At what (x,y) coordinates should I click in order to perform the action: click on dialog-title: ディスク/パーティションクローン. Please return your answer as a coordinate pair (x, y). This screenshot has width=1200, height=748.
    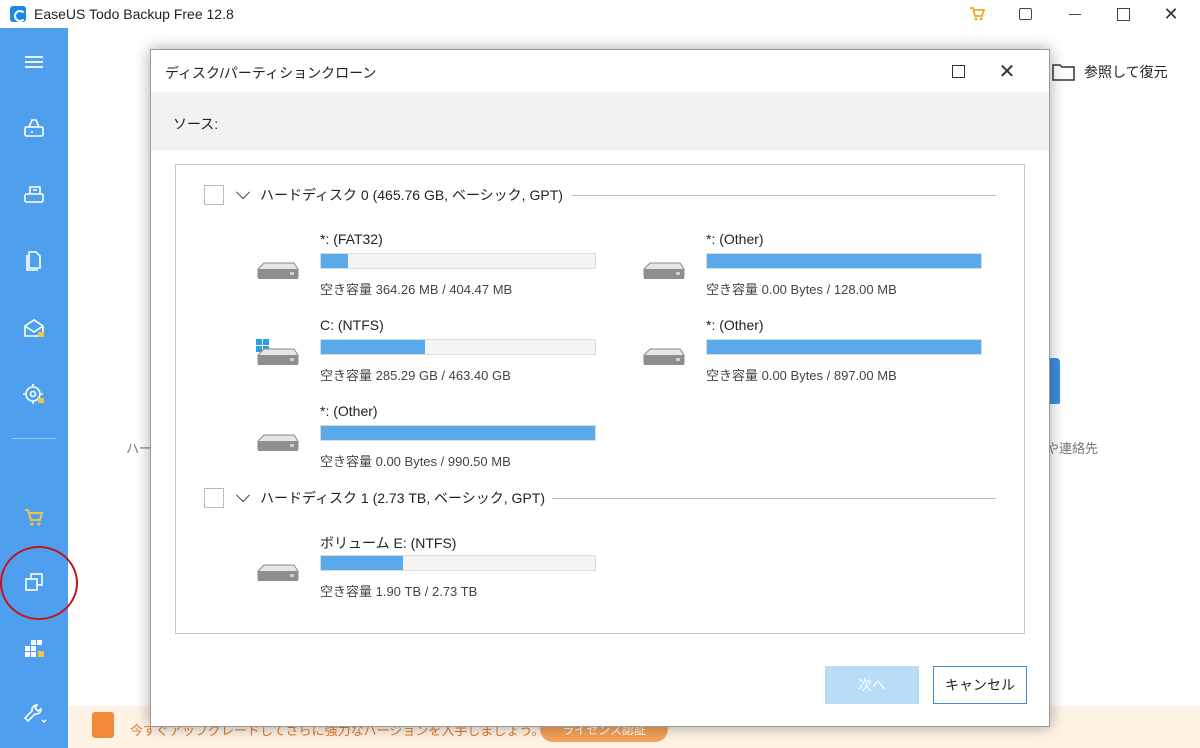
    Looking at the image, I should click on (271, 73).